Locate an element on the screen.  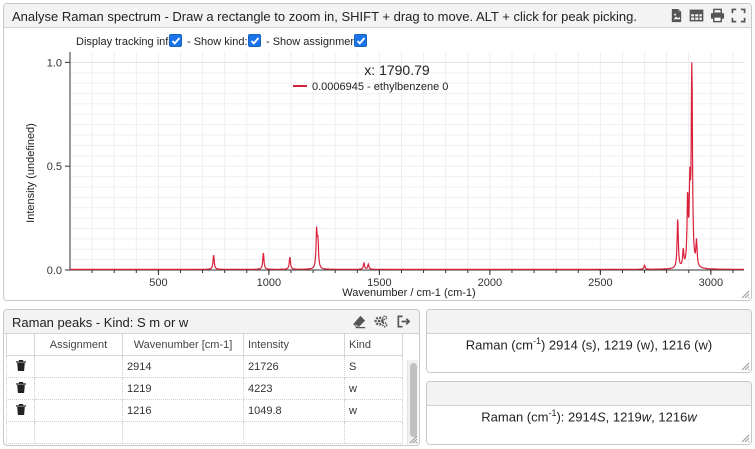
table-row: 2914 21726 S is located at coordinates (204, 366).